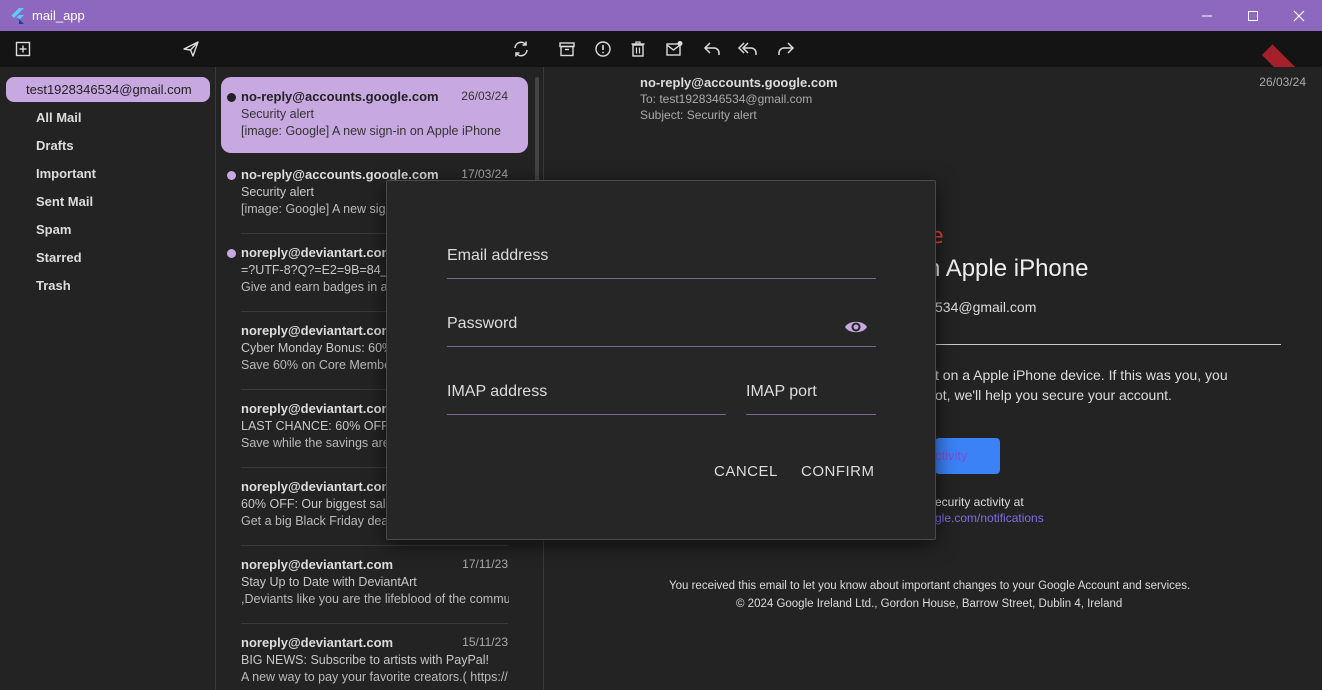 This screenshot has height=690, width=1322. I want to click on trash-icon, so click(638, 49).